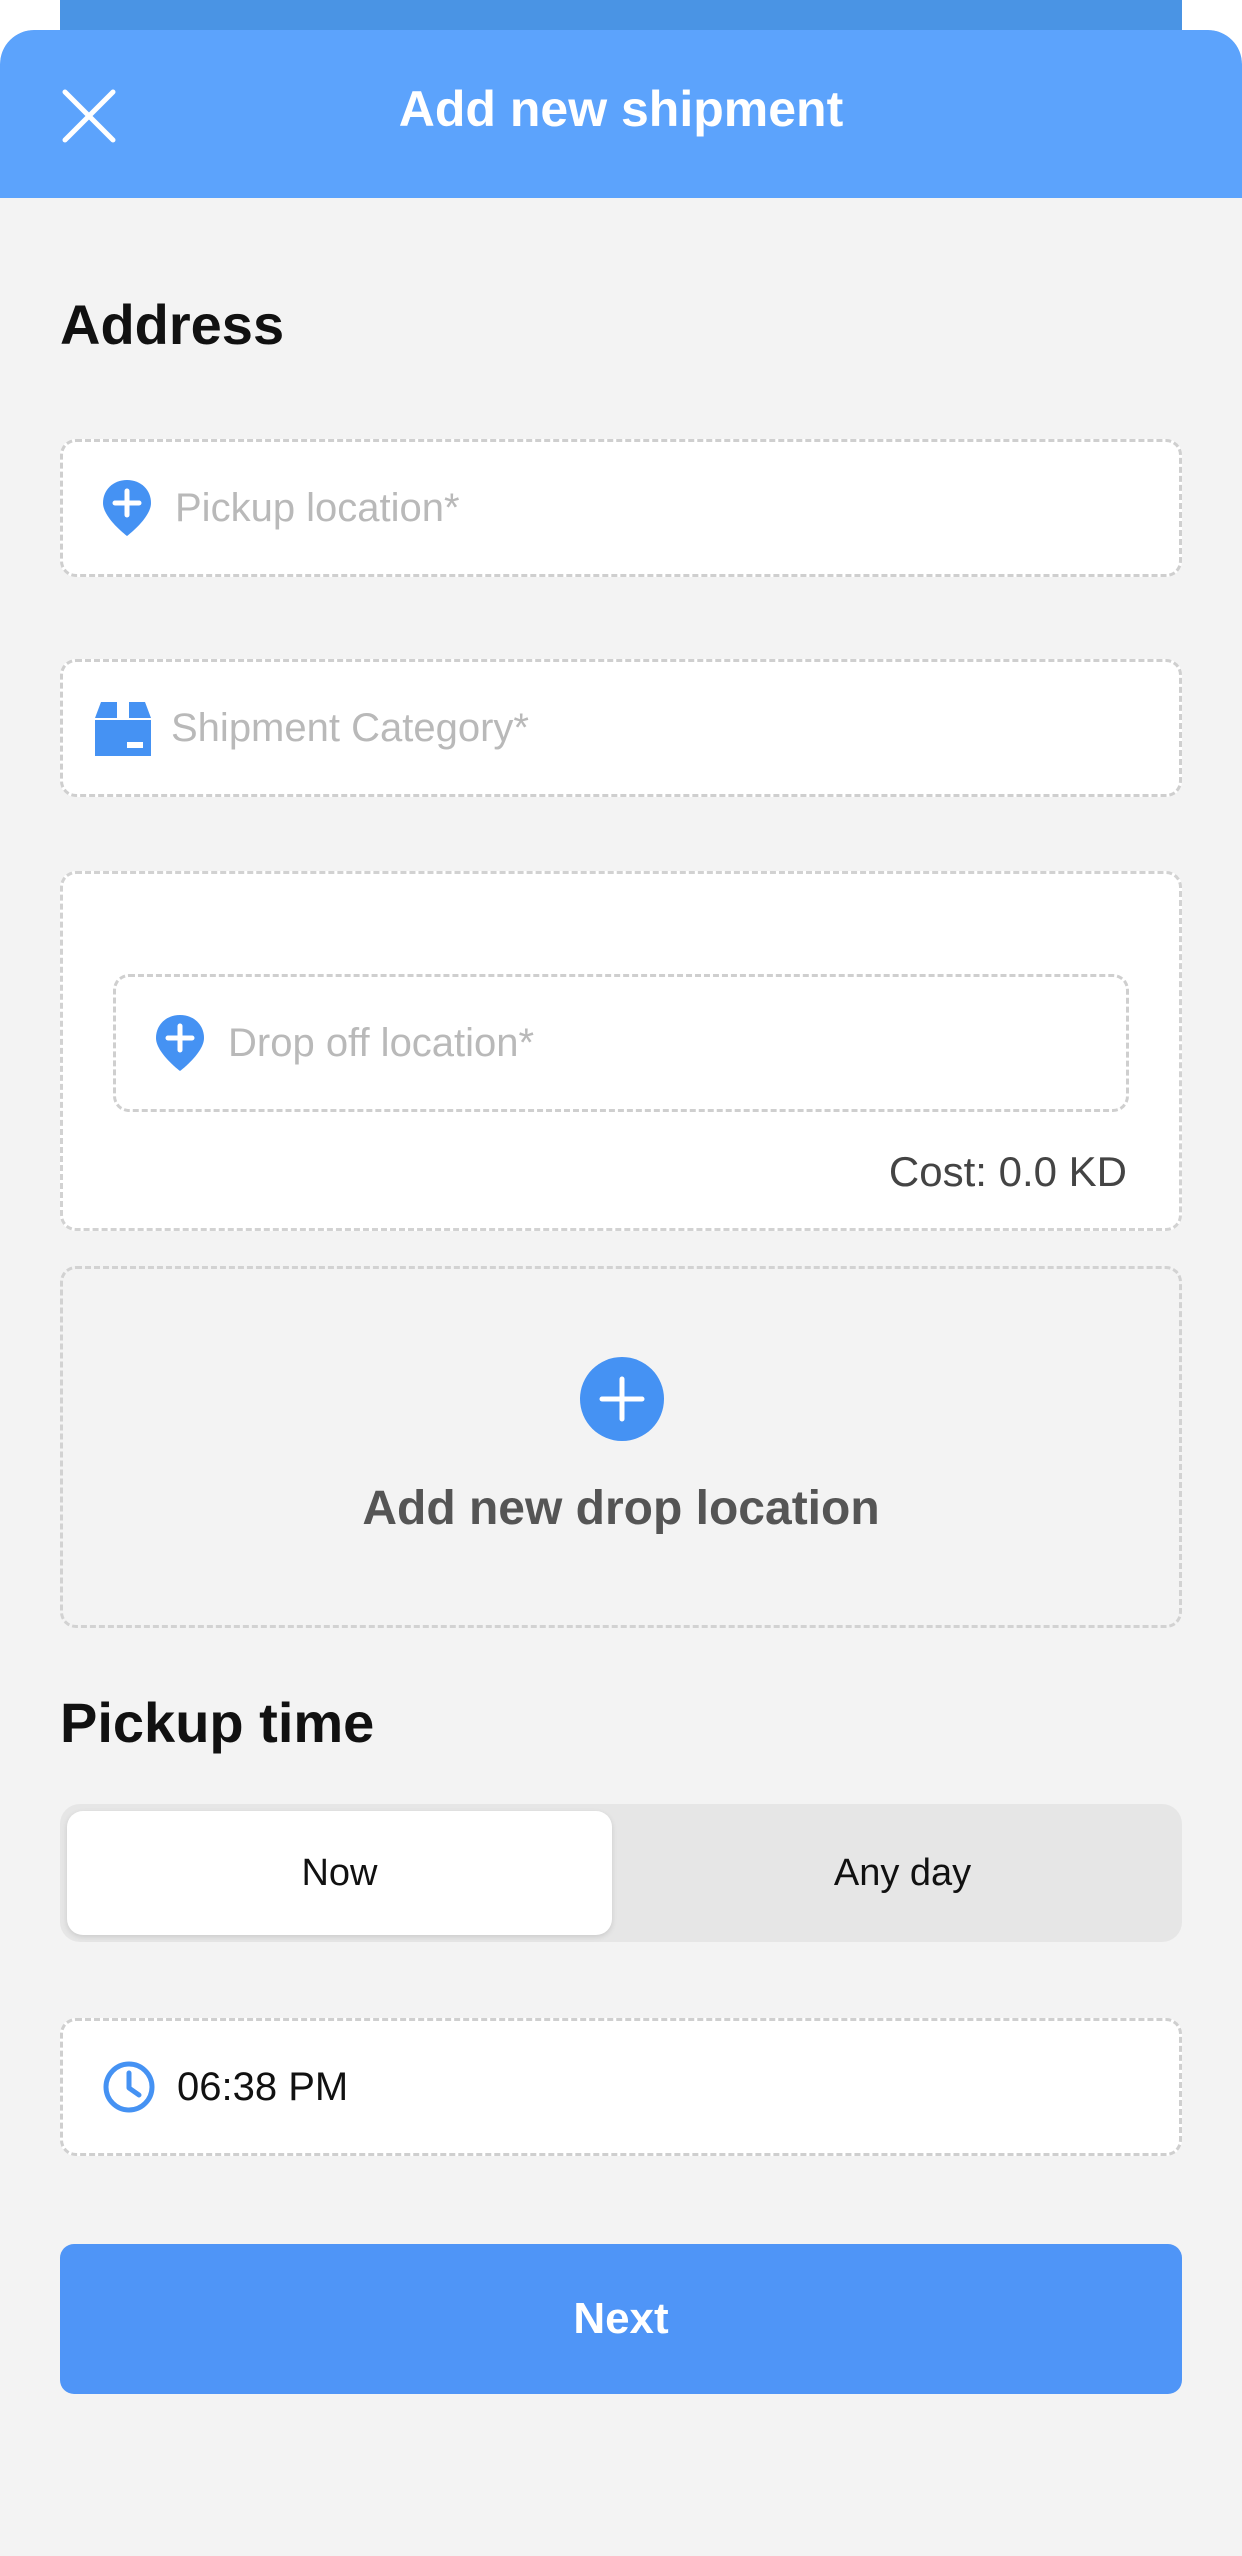 The image size is (1242, 2556). I want to click on next-button: Next, so click(621, 2319).